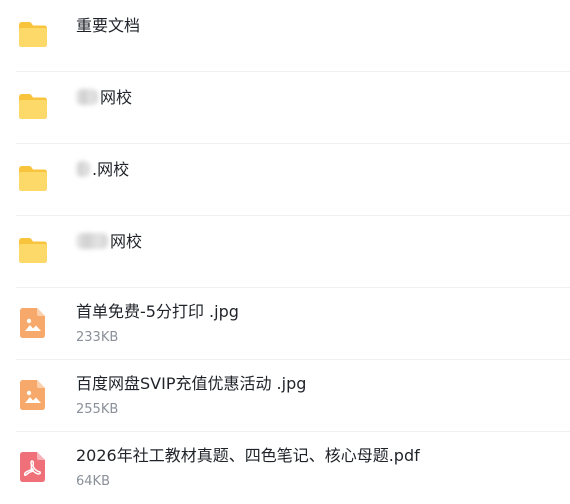  I want to click on file-size: 255KB, so click(97, 409).